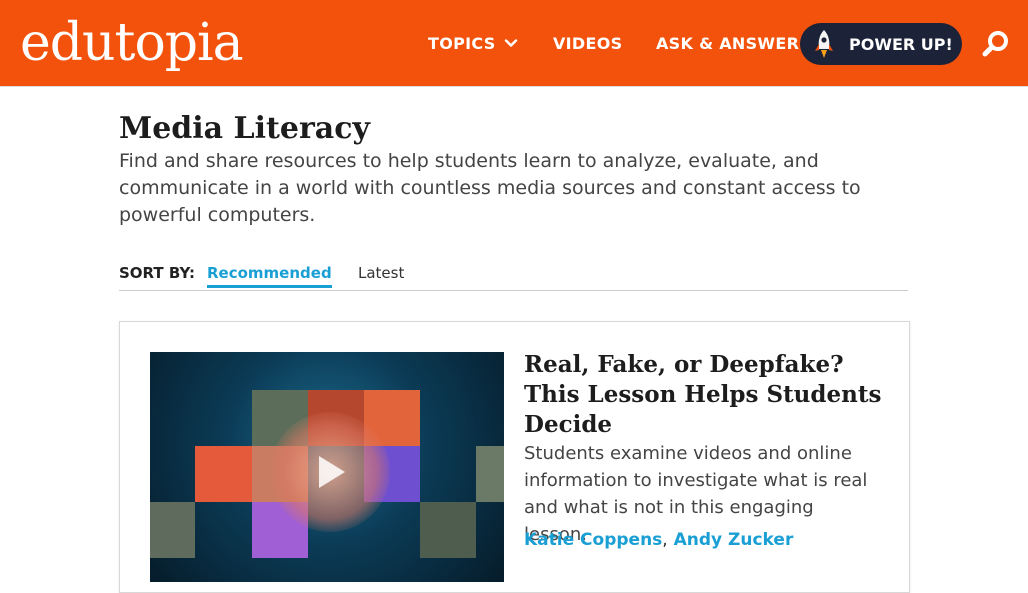  I want to click on author-link: Andy Zucker, so click(734, 540).